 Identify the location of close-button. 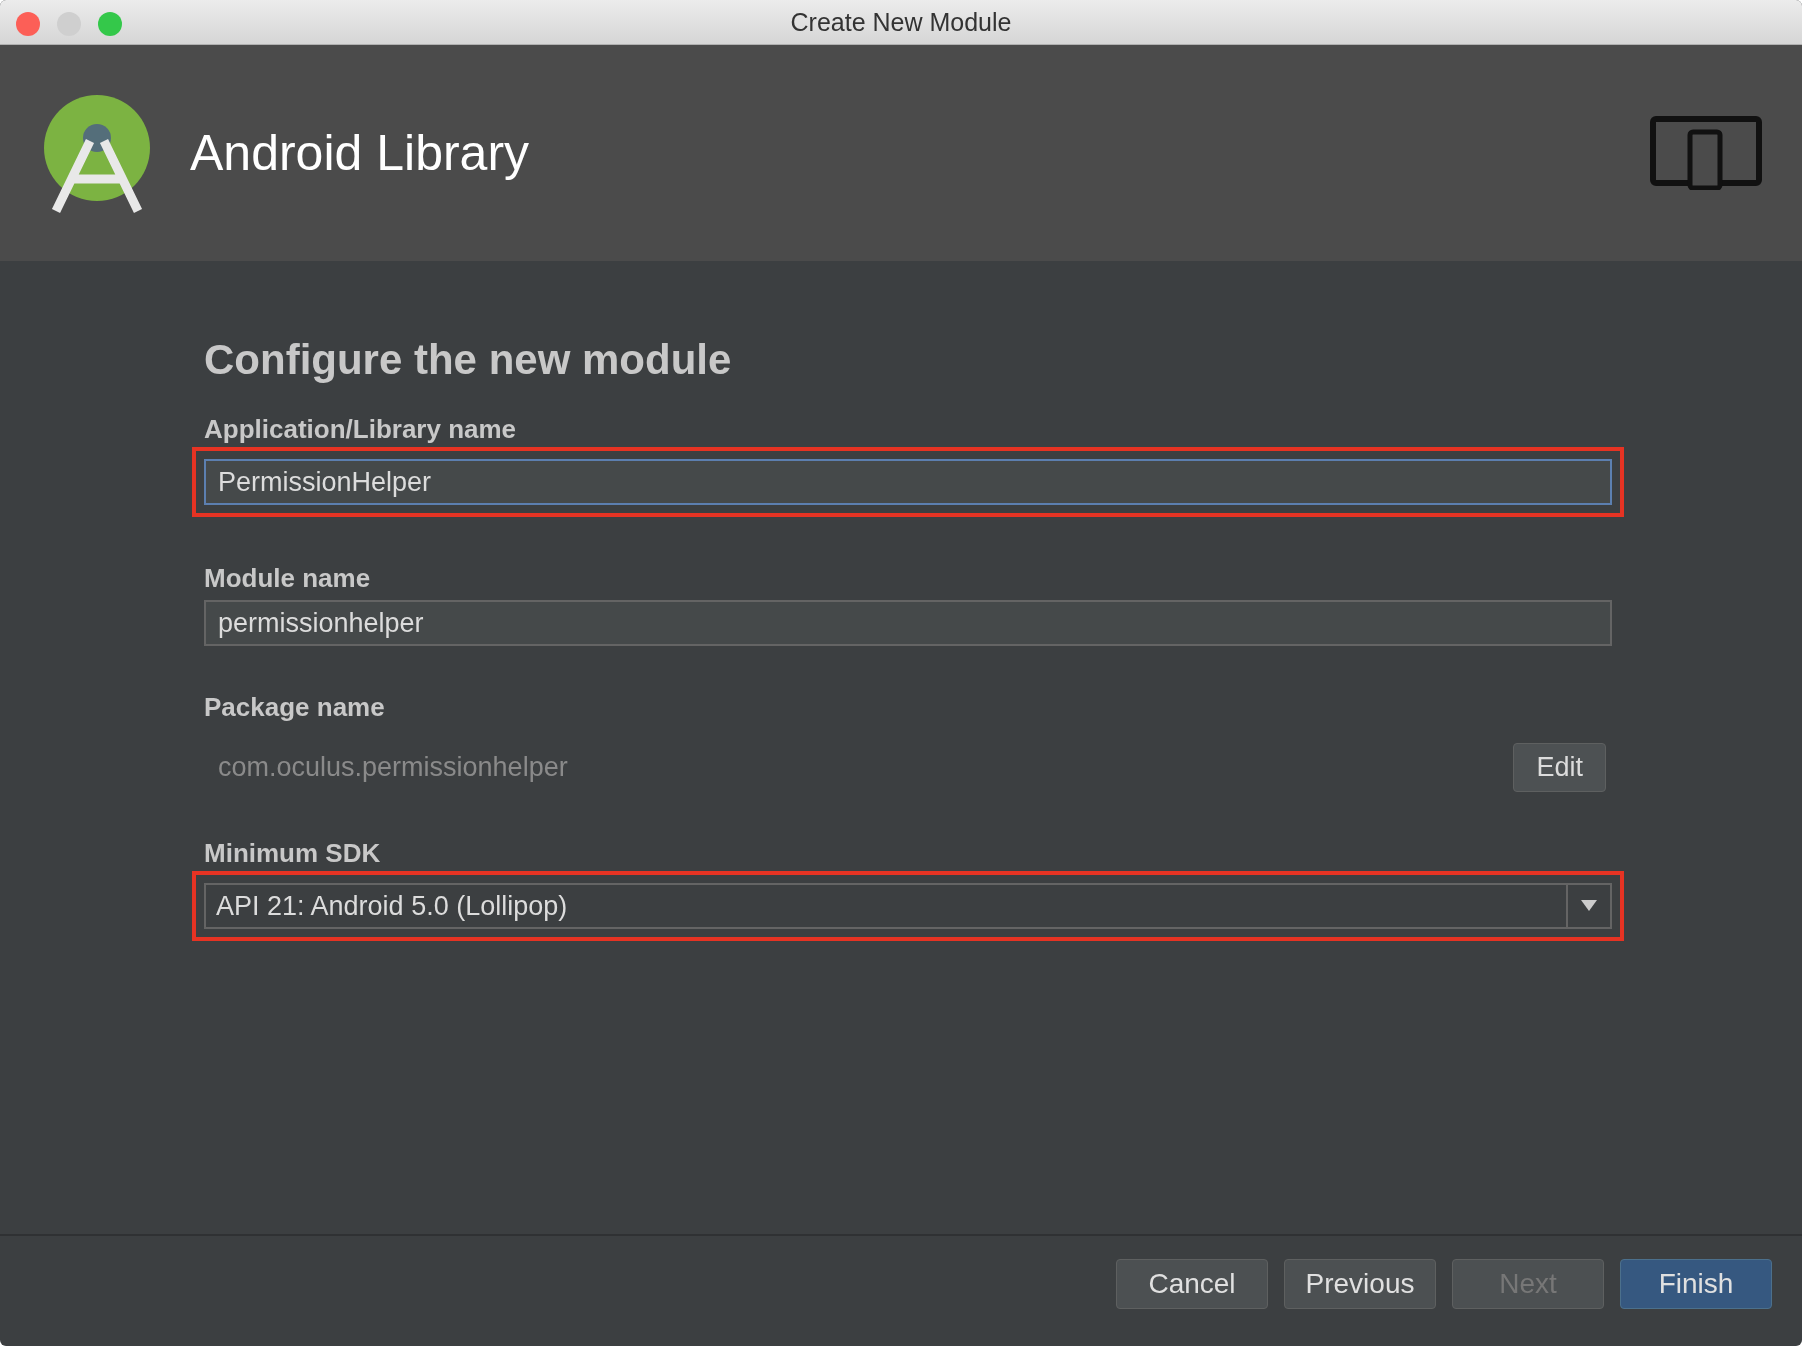
(28, 24).